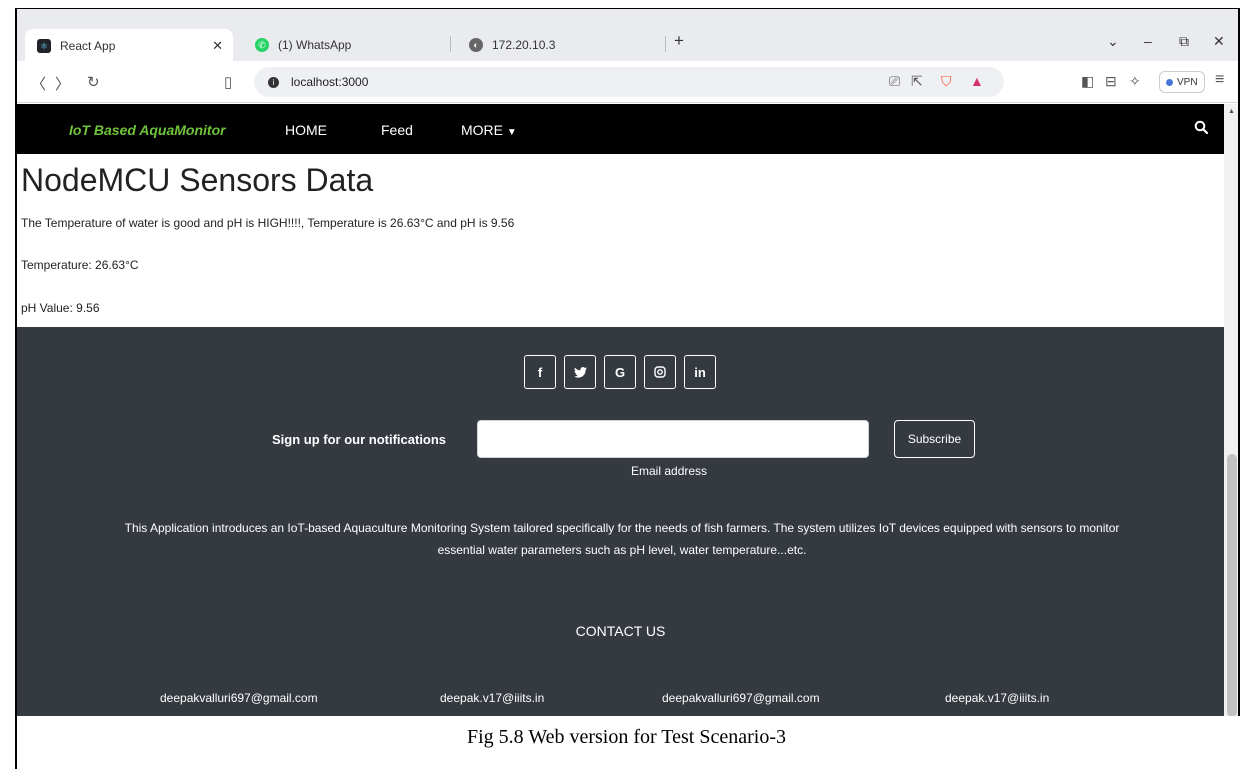 Image resolution: width=1253 pixels, height=769 pixels. I want to click on ph-value: pH Value: 9.56, so click(60, 308).